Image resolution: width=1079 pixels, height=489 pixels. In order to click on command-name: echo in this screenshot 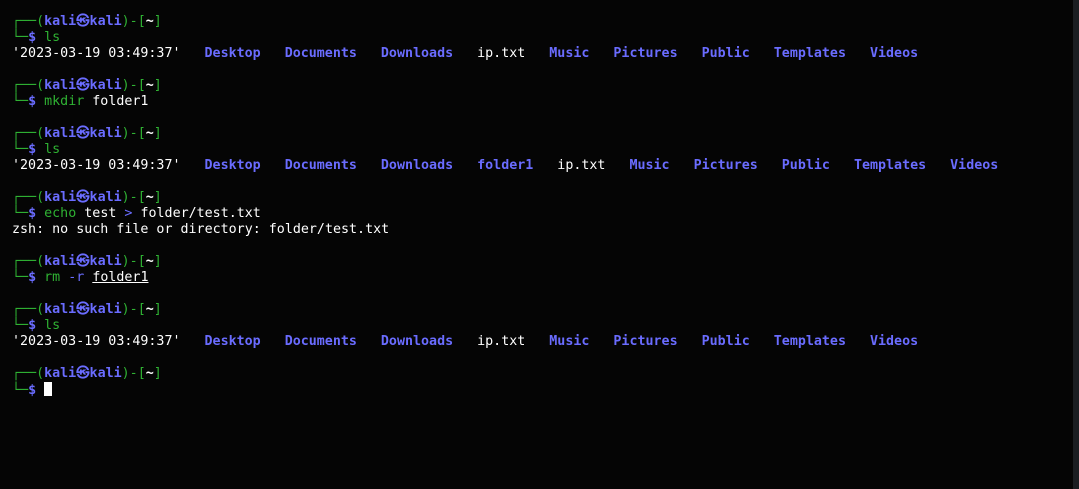, I will do `click(60, 213)`.